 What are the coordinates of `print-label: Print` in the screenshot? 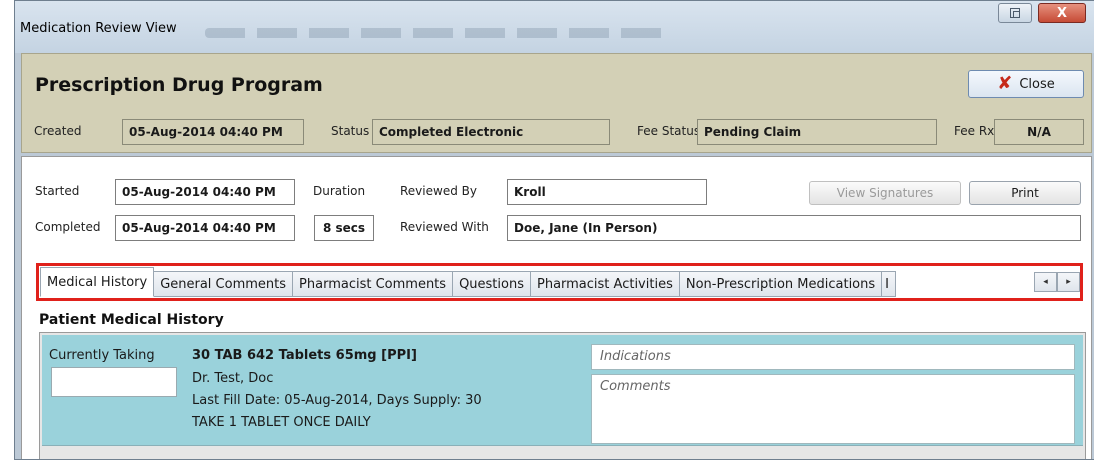 It's located at (1025, 193).